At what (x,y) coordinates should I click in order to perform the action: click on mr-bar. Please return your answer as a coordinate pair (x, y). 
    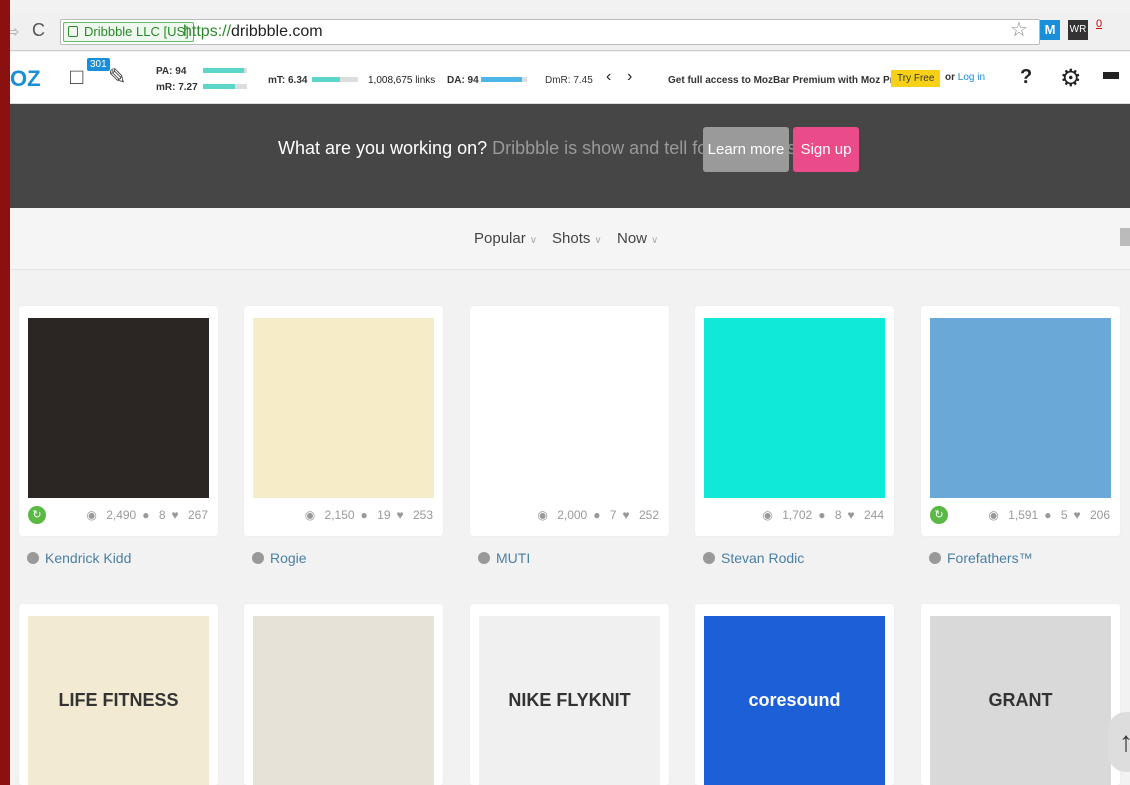
    Looking at the image, I should click on (219, 86).